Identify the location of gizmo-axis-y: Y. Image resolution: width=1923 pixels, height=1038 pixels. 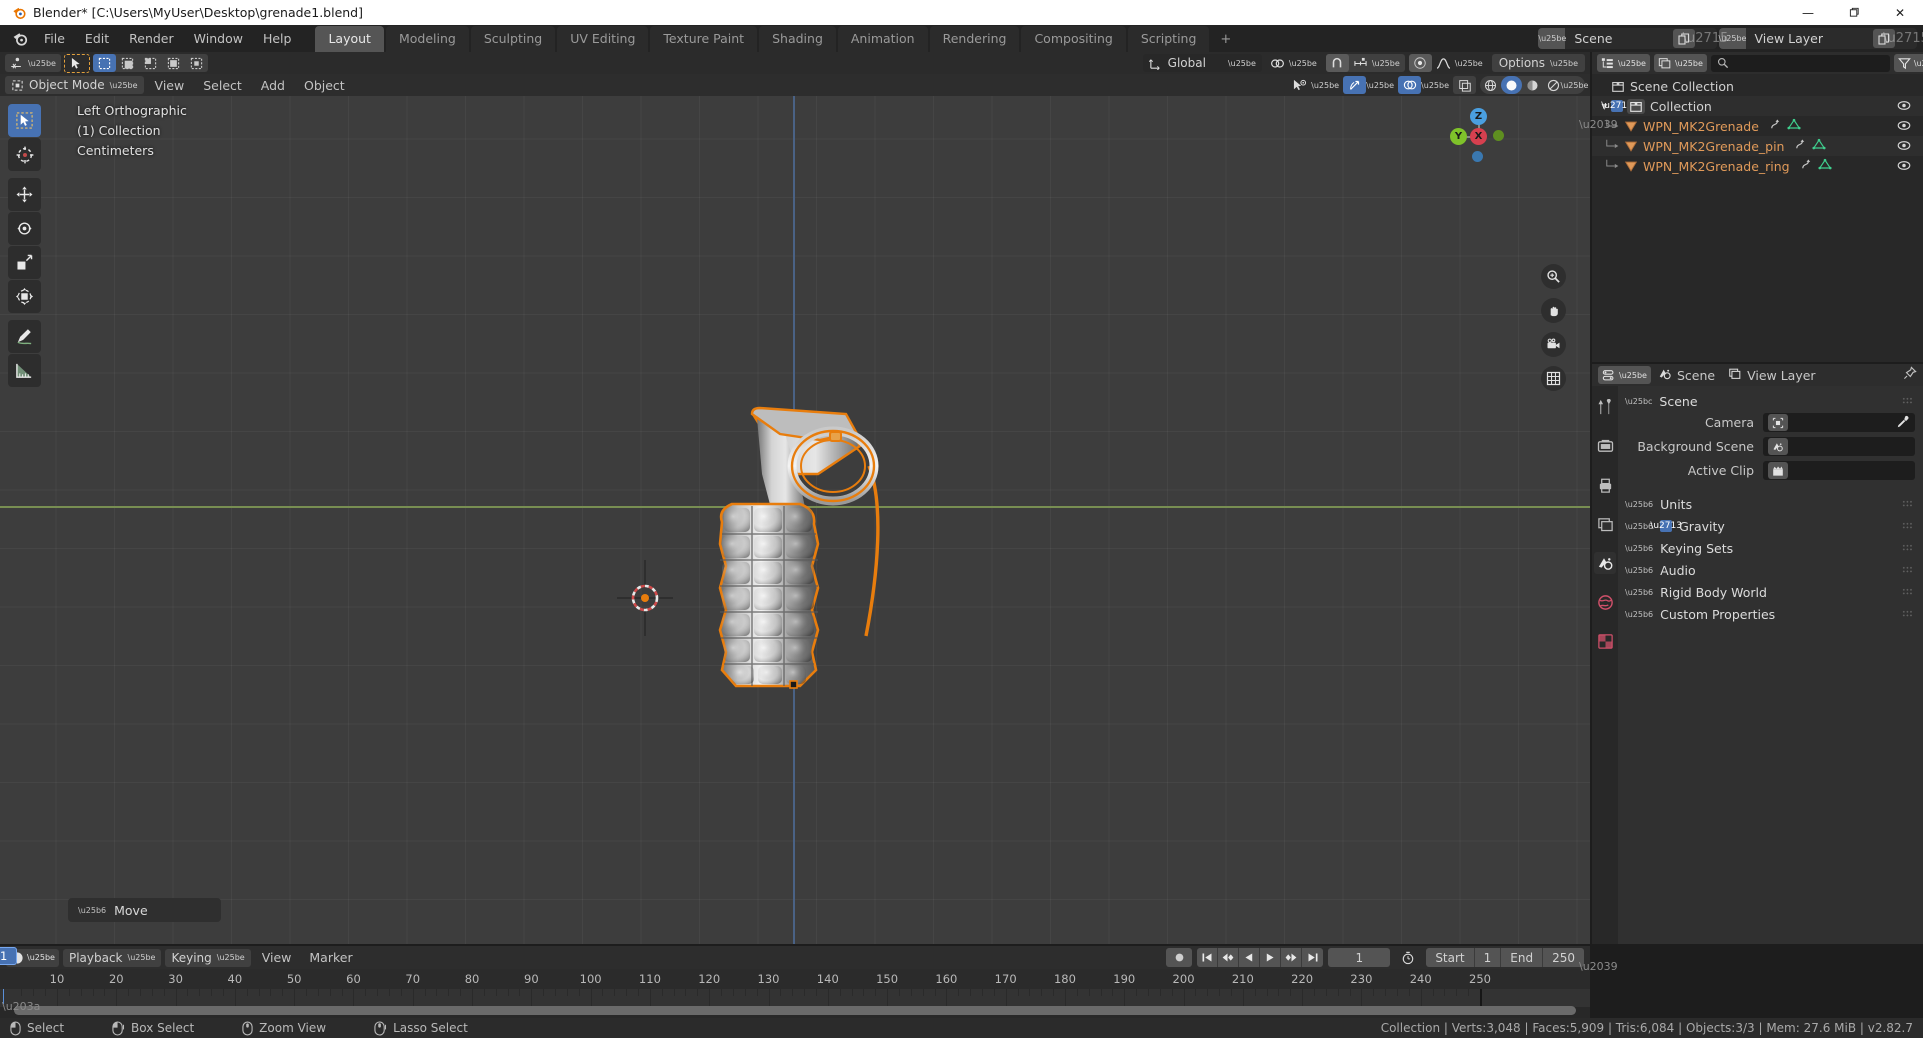
(1458, 136).